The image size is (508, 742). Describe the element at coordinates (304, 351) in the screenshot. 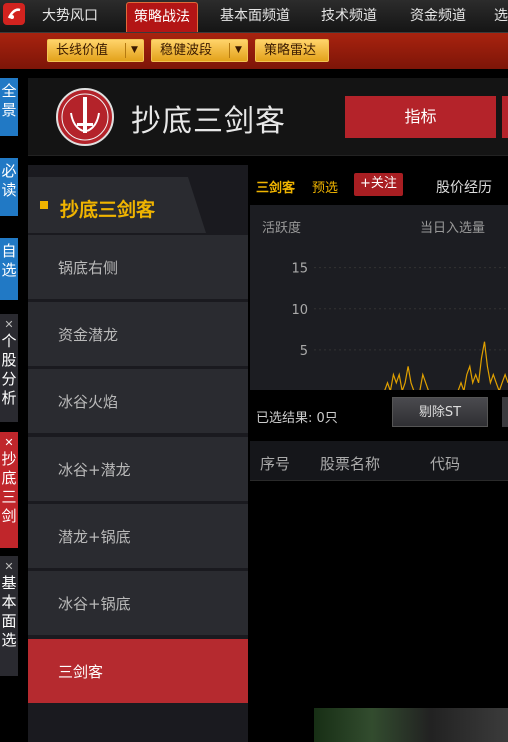

I see `y-tick-label: 5` at that location.